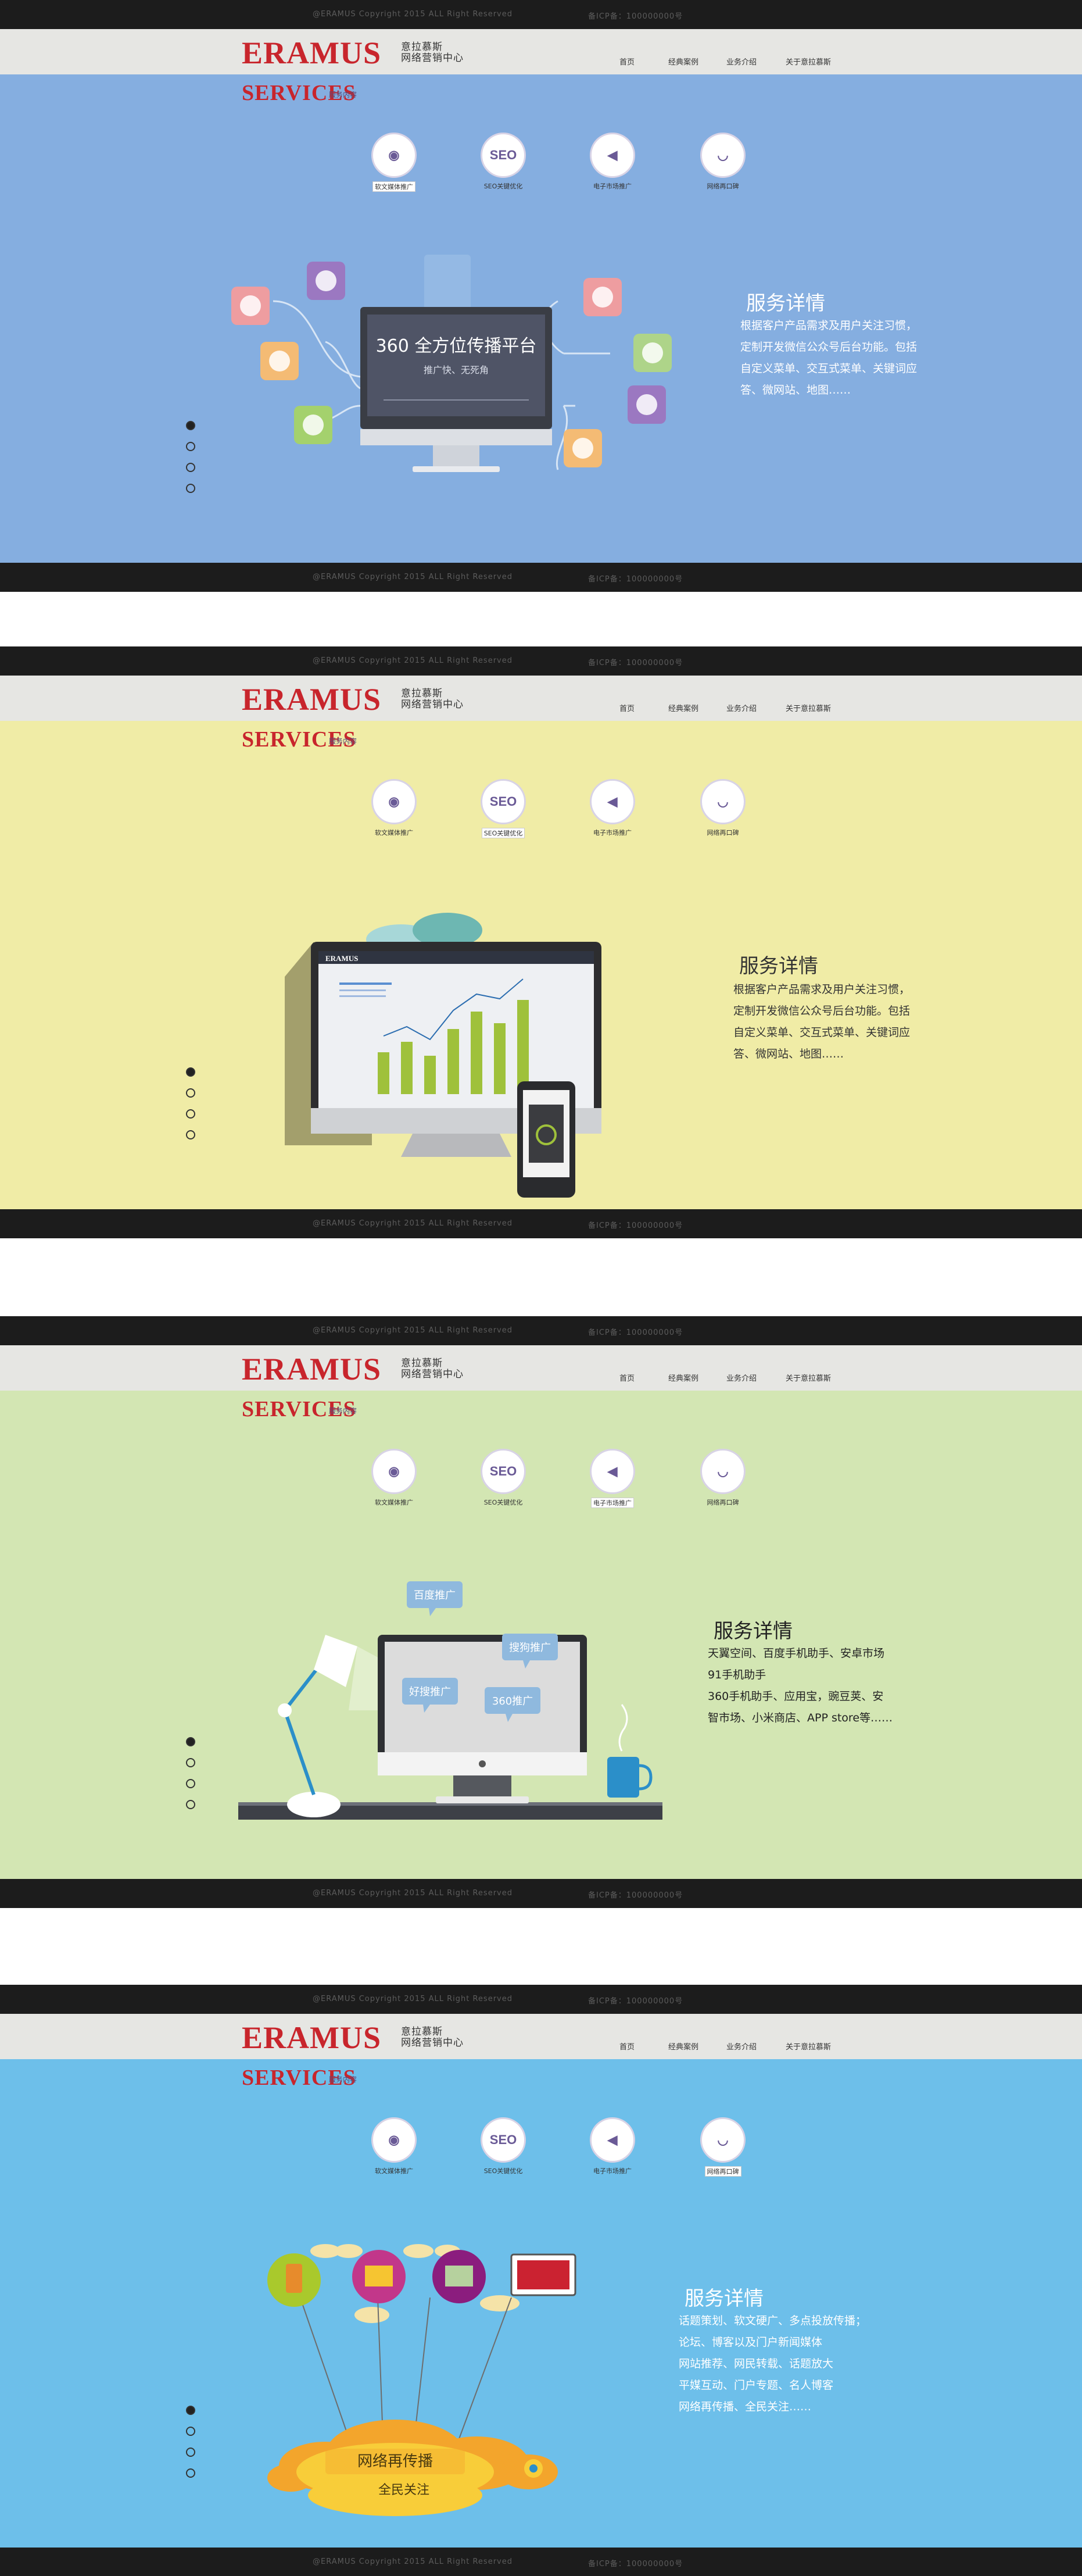 The image size is (1082, 2576). I want to click on screen-title: 360 全方位传播平台, so click(456, 346).